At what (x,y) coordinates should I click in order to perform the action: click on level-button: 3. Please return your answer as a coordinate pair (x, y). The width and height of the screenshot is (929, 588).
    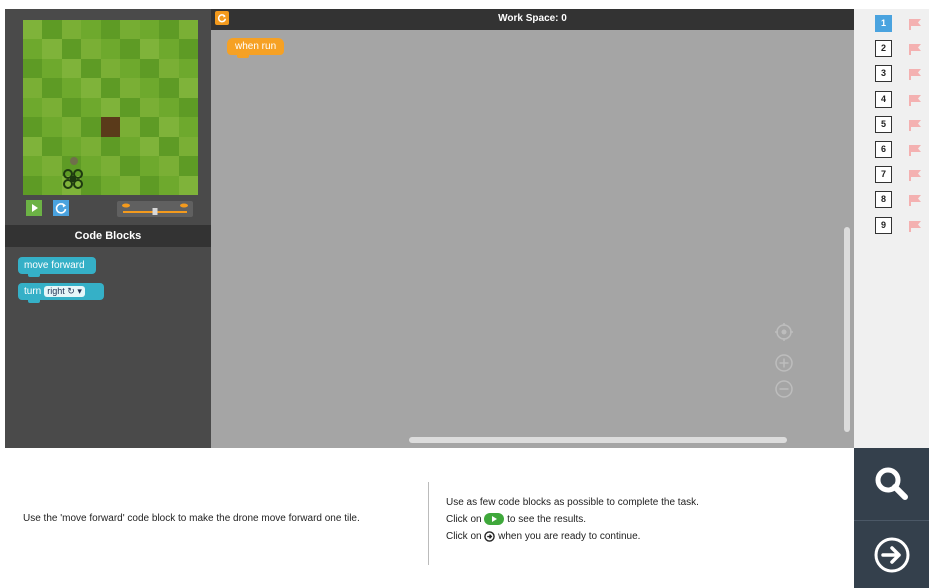
    Looking at the image, I should click on (883, 74).